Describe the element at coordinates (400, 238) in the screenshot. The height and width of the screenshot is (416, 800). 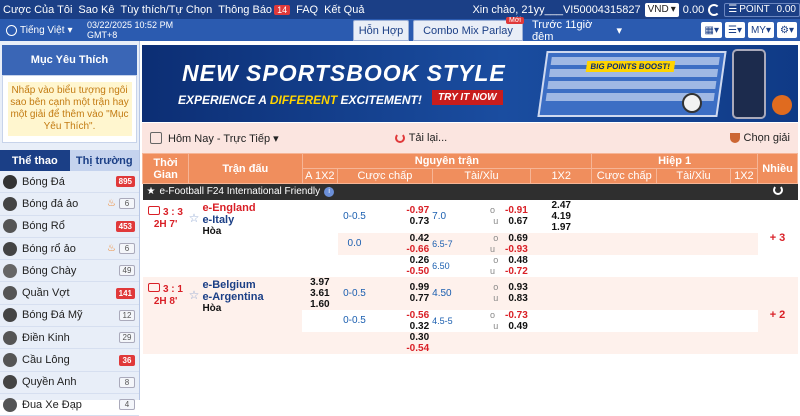
I see `odds-value: 0.42` at that location.